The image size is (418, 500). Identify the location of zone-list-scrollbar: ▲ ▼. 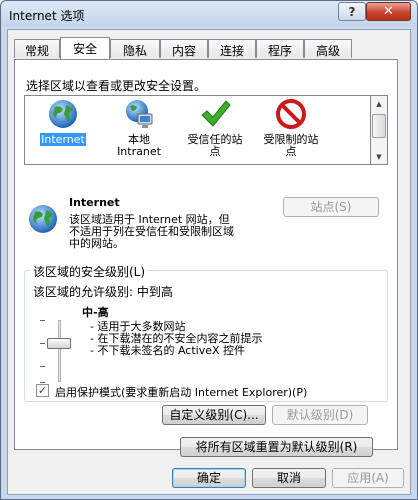
(379, 130).